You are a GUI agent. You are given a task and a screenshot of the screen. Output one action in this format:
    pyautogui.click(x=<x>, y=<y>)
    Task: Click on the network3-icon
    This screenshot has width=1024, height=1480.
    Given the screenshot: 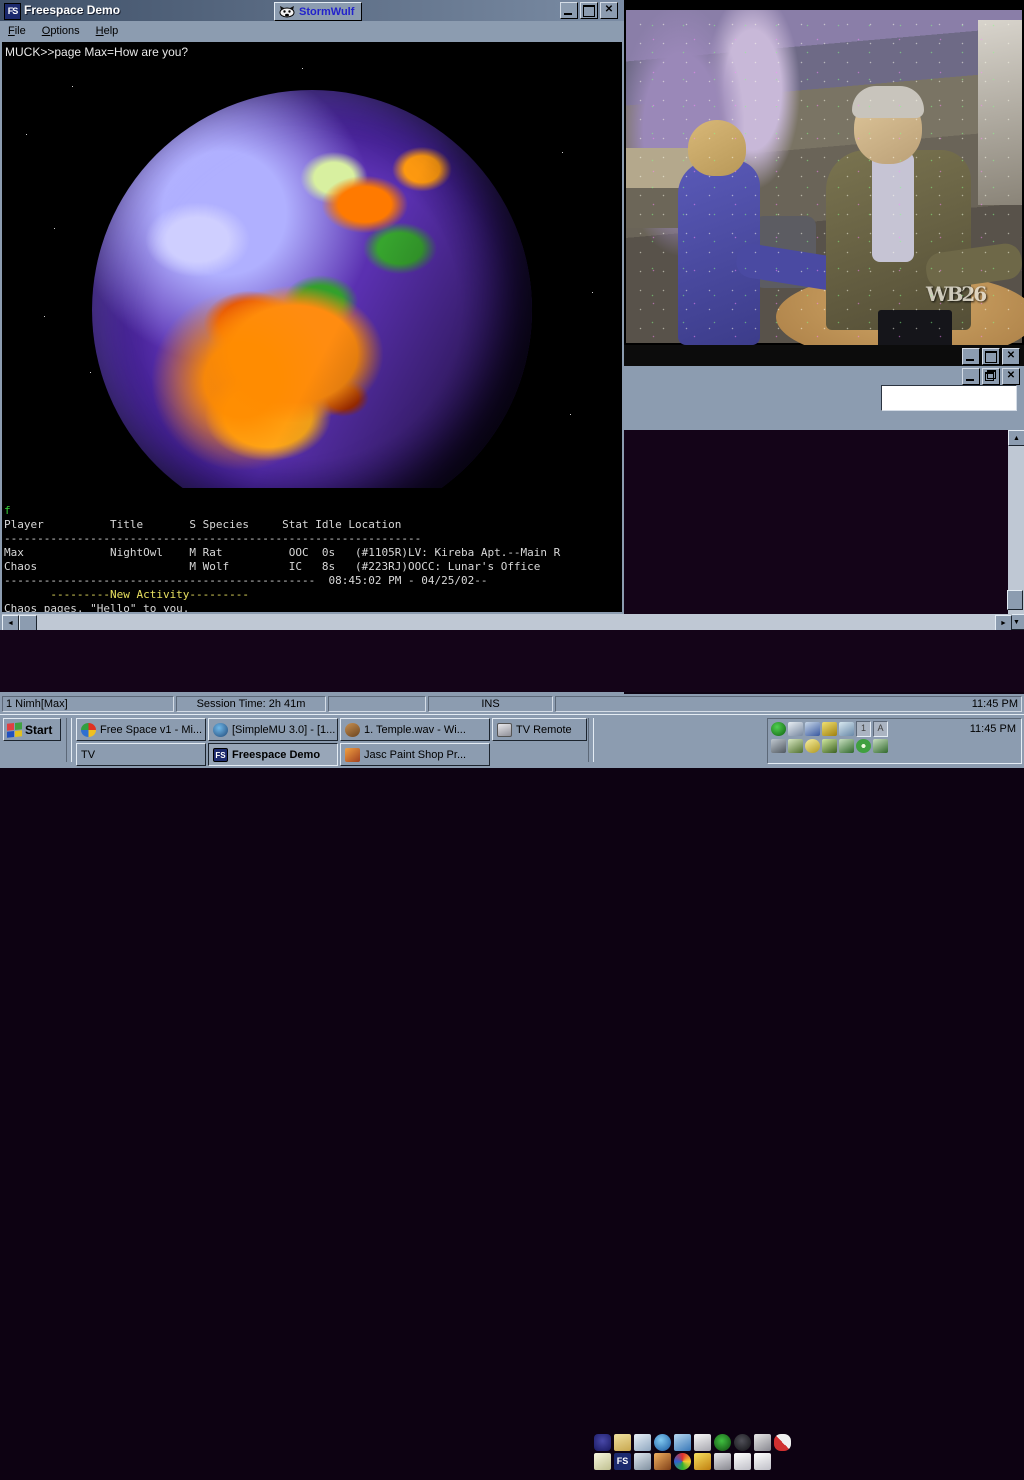 What is the action you would take?
    pyautogui.click(x=880, y=746)
    